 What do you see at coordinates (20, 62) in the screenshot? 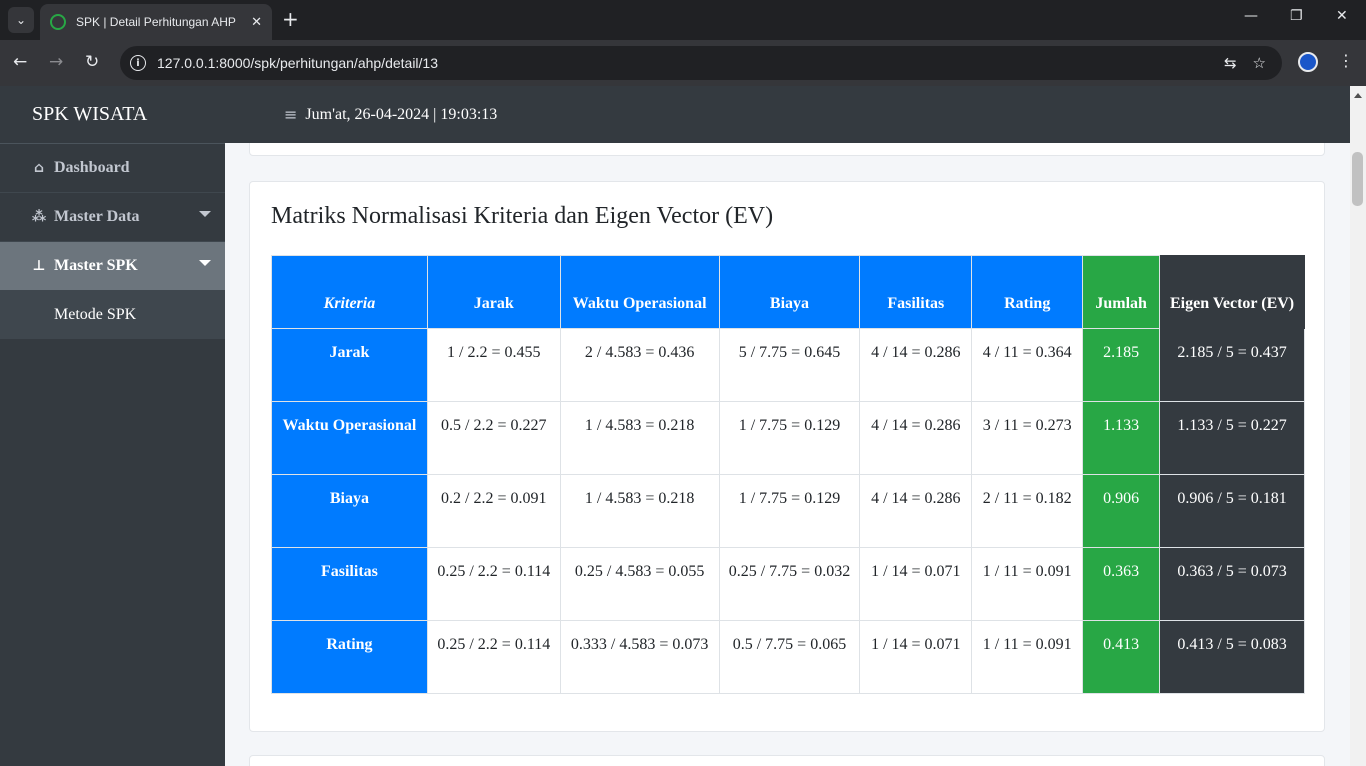
I see `back-icon: ←` at bounding box center [20, 62].